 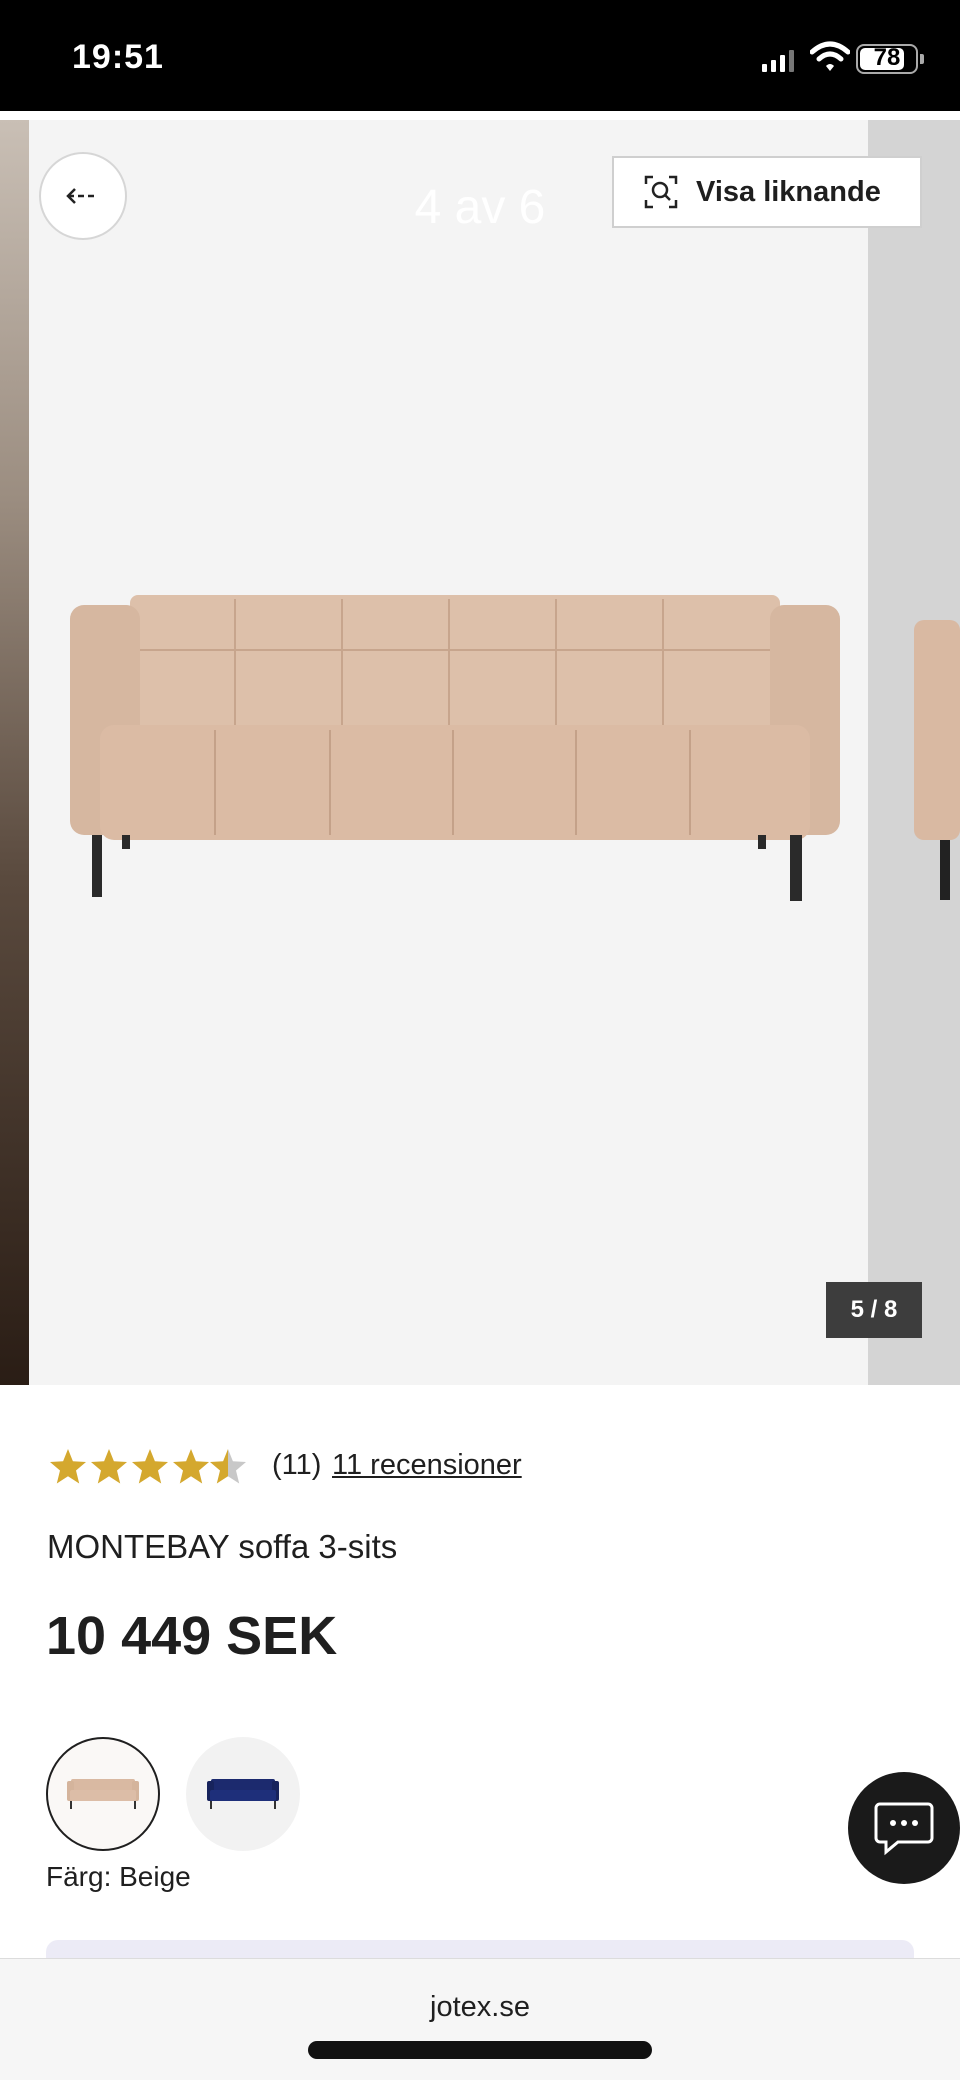 What do you see at coordinates (118, 1876) in the screenshot?
I see `color-label: Färg: Beige` at bounding box center [118, 1876].